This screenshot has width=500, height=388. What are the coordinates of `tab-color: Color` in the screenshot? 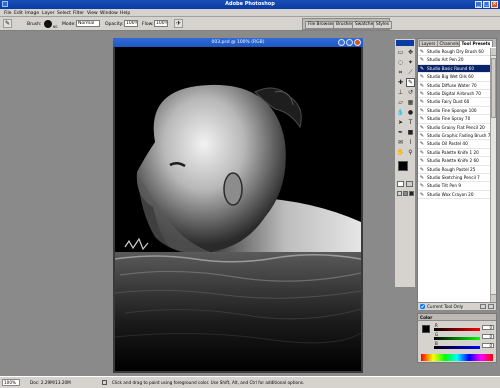 It's located at (426, 317).